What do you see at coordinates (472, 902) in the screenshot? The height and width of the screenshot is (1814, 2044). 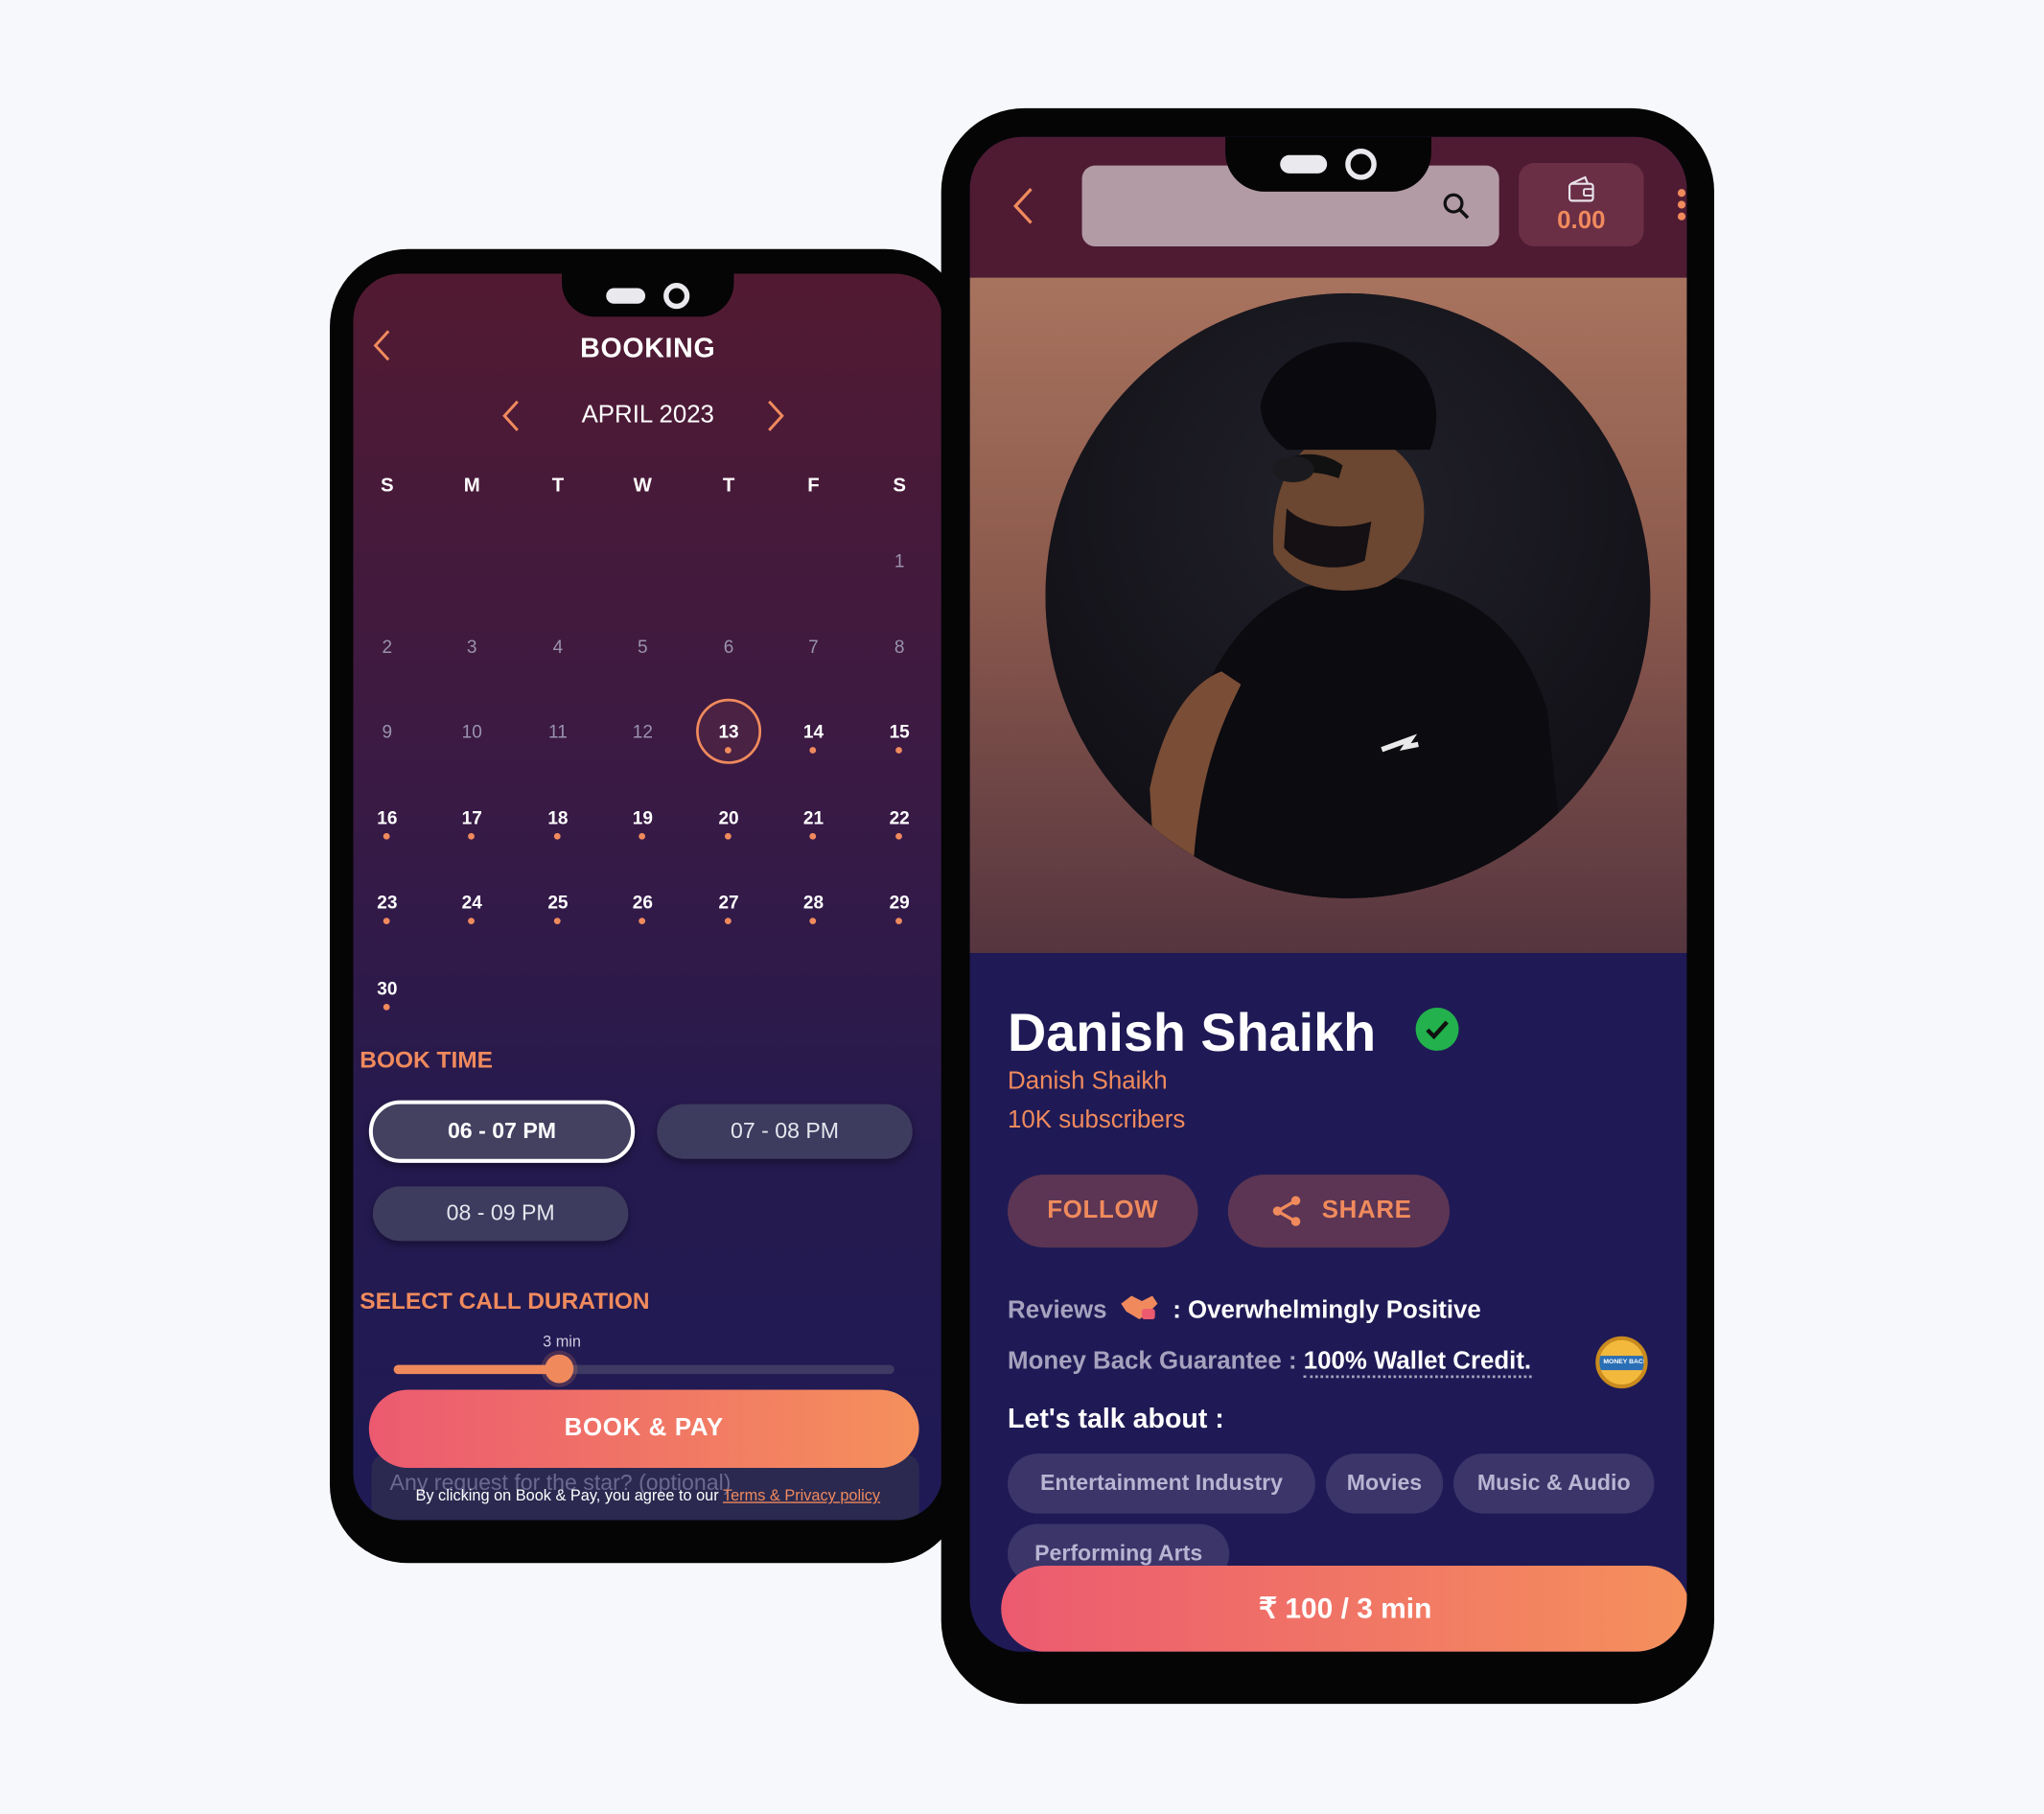 I see `calendar-day: 24` at bounding box center [472, 902].